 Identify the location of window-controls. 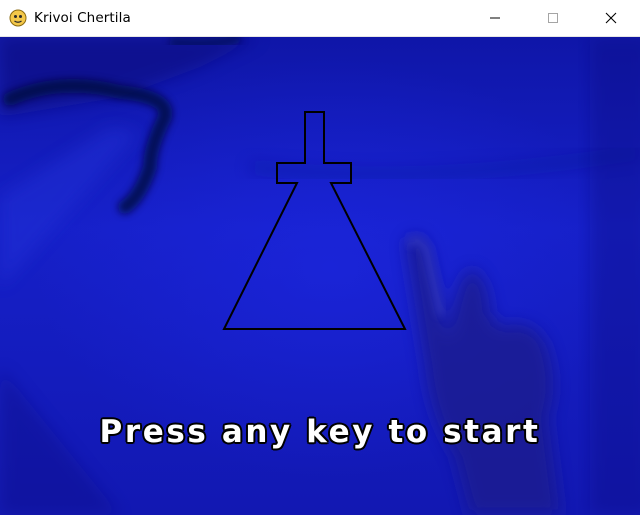
(553, 18).